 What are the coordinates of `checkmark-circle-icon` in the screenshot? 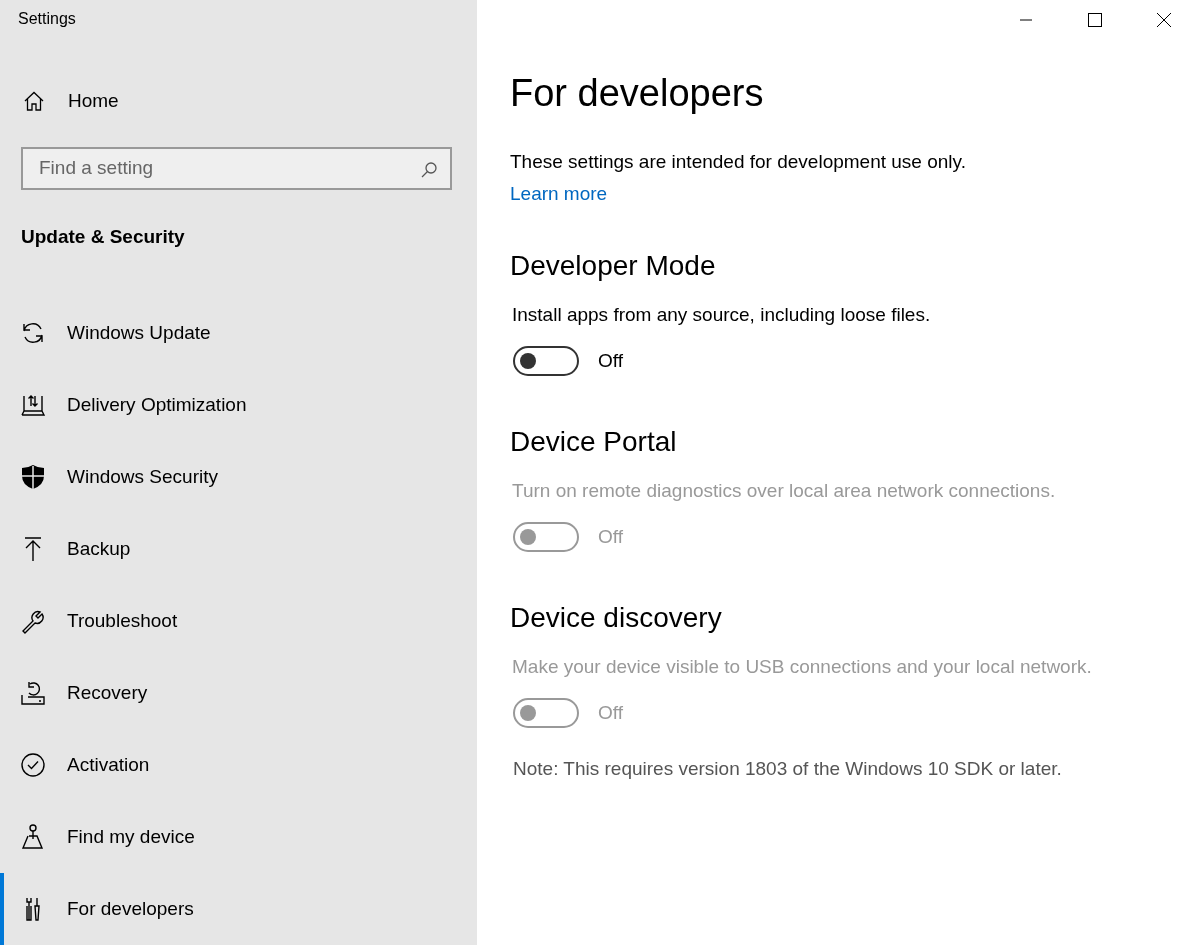 It's located at (33, 765).